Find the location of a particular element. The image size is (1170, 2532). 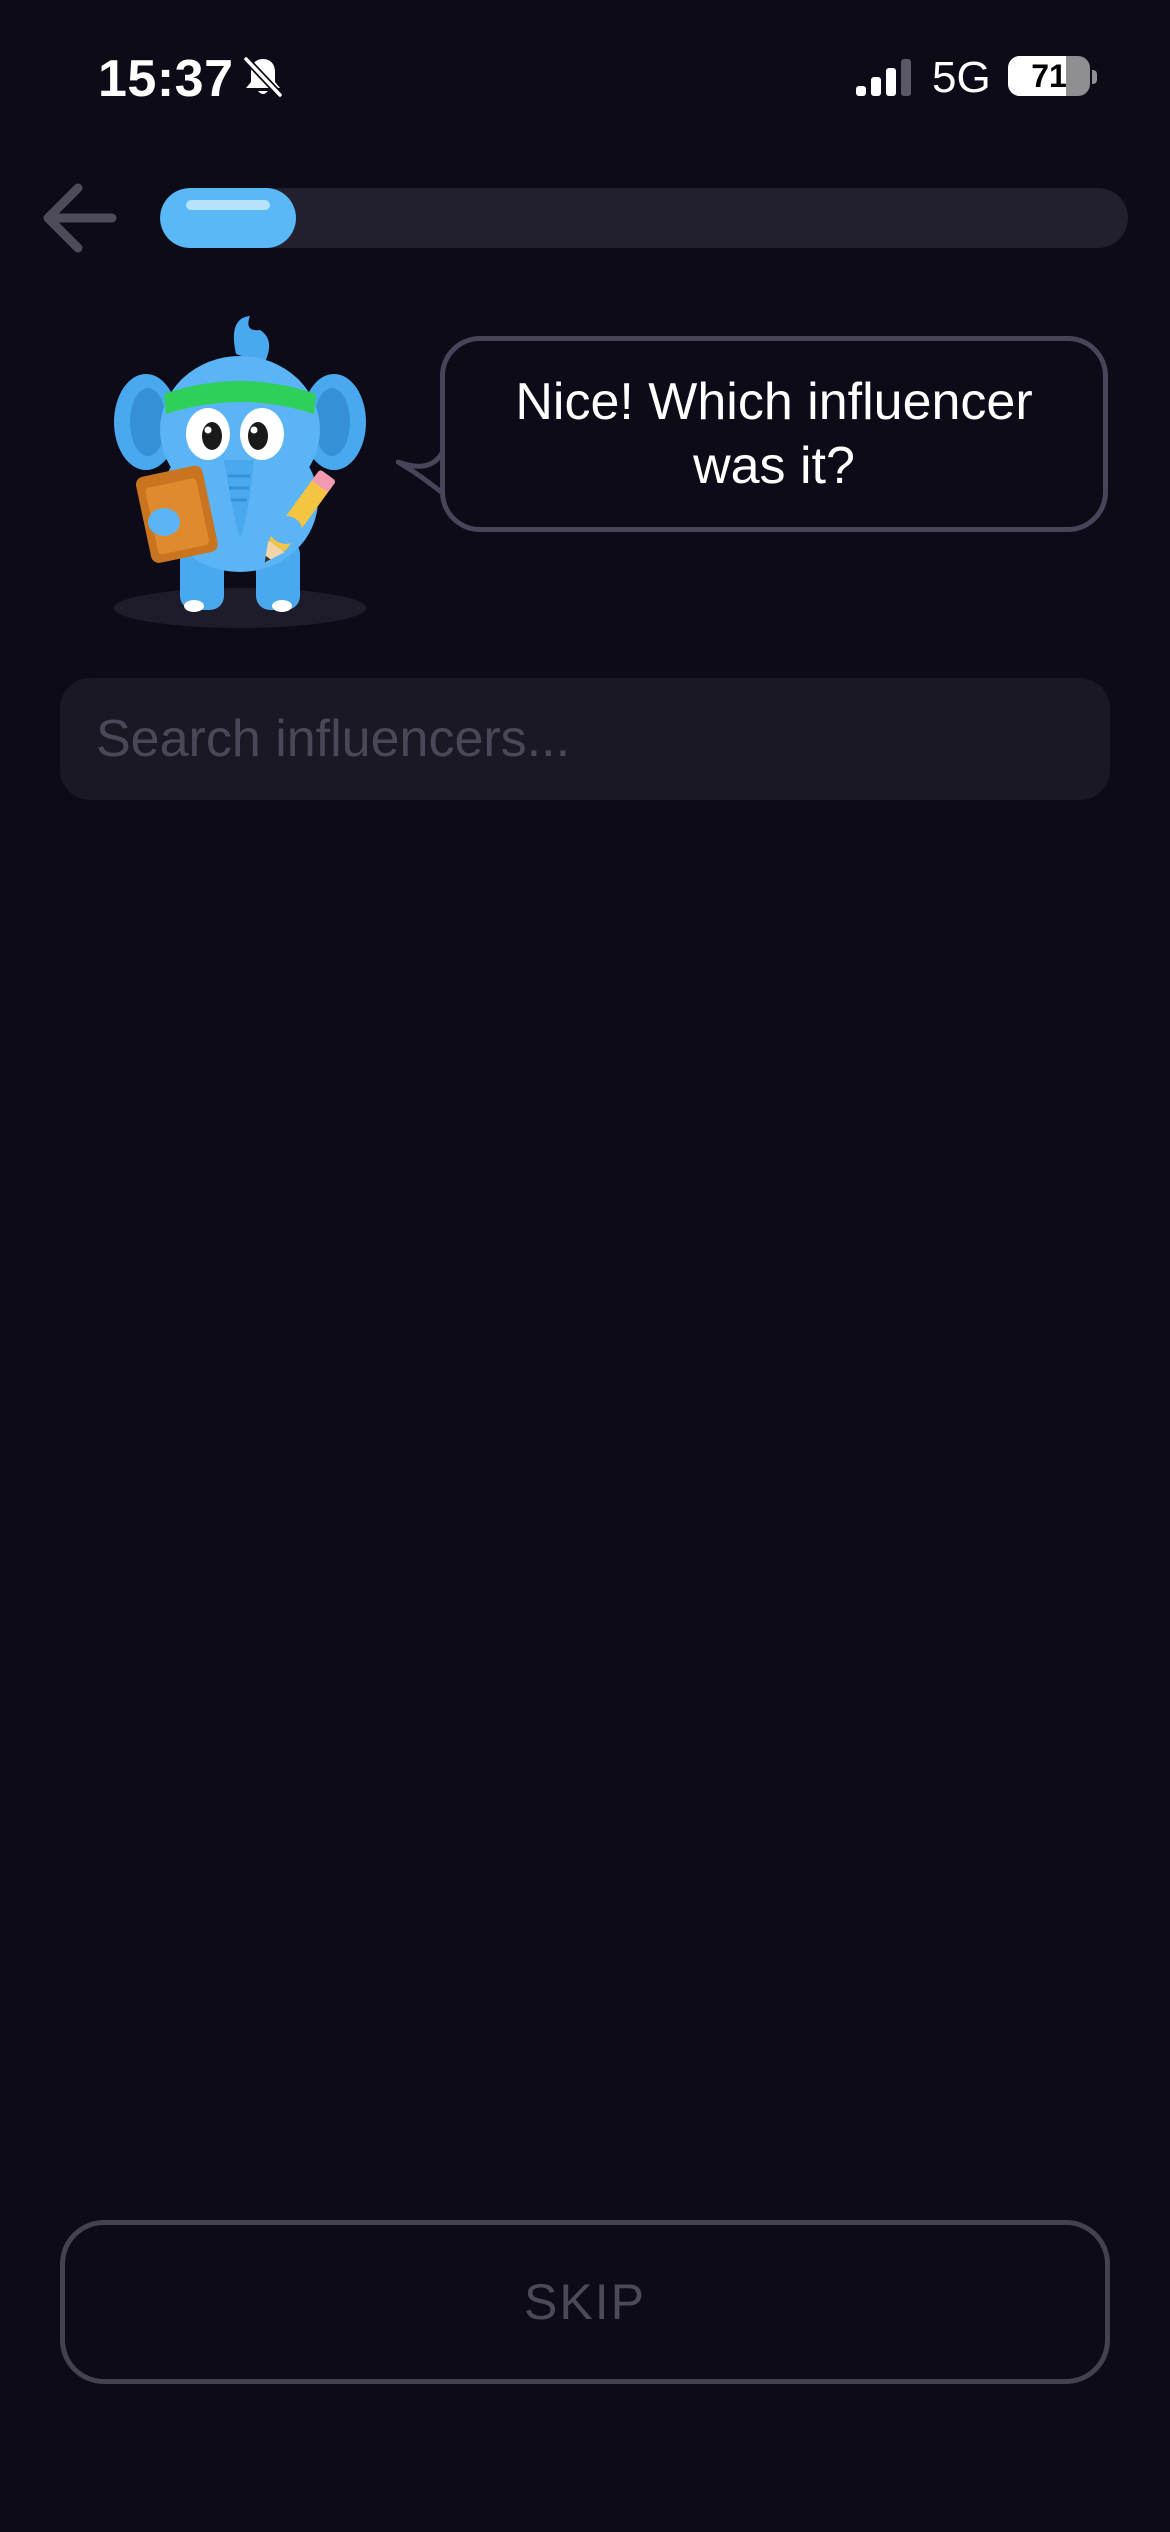

speech-bubble: Nice! Which influencer was it? is located at coordinates (774, 434).